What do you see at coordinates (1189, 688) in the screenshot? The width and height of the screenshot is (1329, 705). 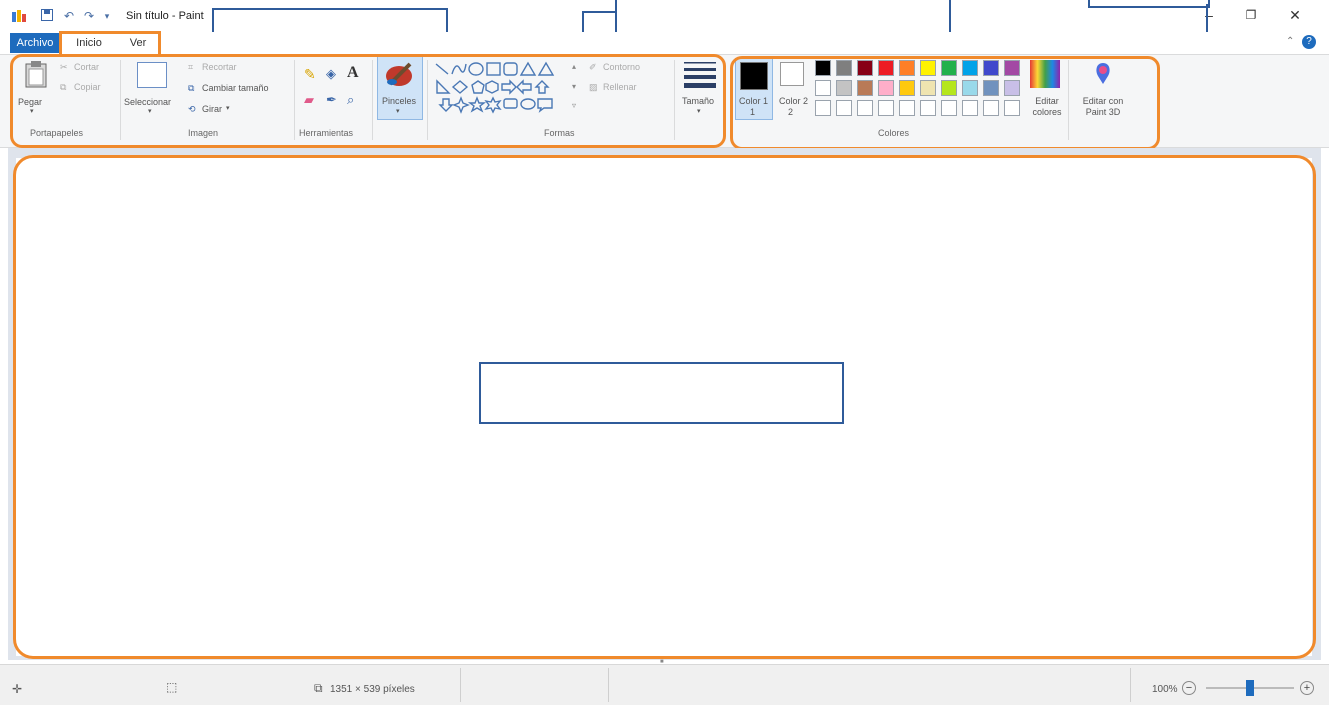 I see `zoom-out-button: −` at bounding box center [1189, 688].